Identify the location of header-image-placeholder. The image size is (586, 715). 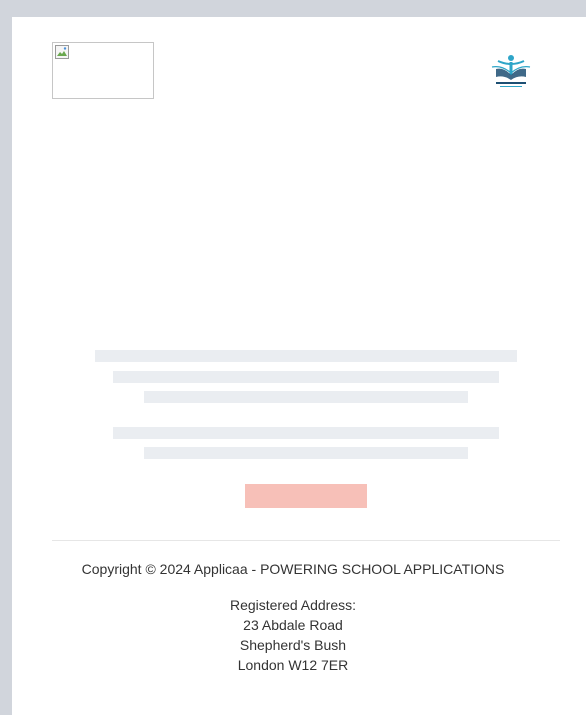
(103, 70).